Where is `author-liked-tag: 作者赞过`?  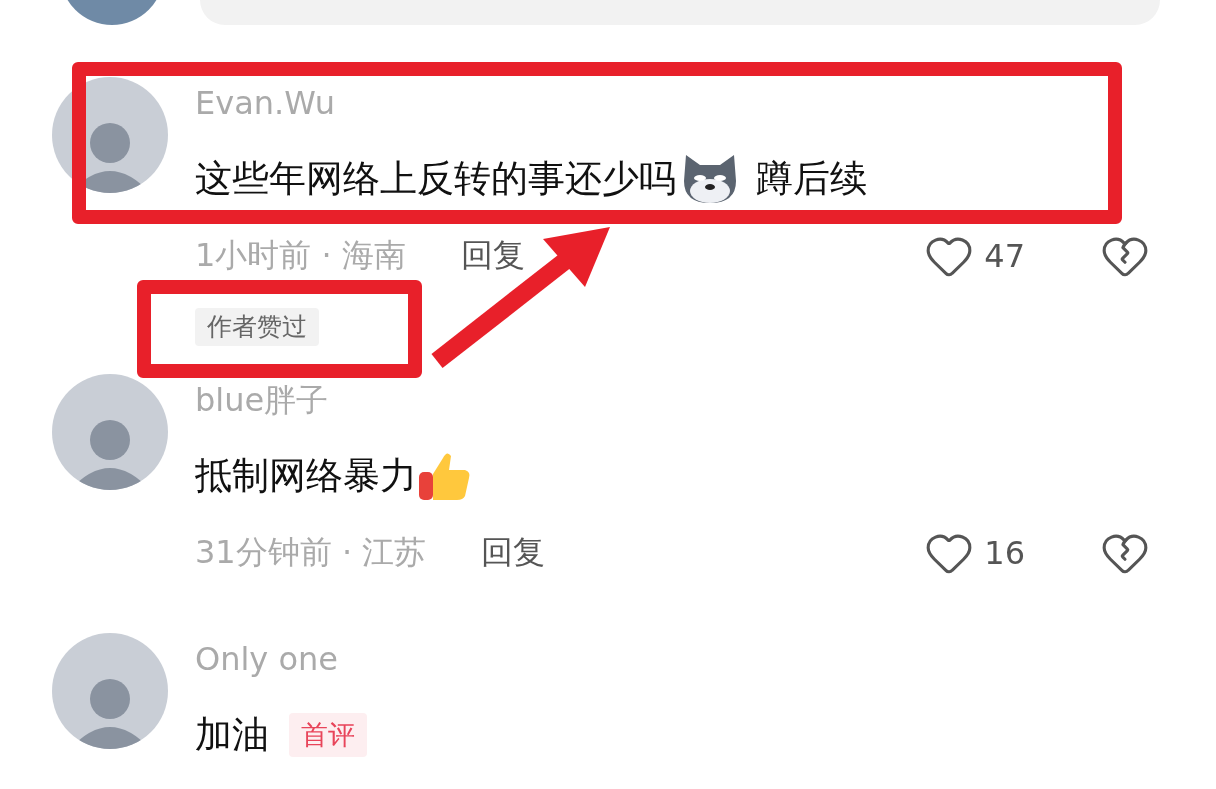 author-liked-tag: 作者赞过 is located at coordinates (257, 327).